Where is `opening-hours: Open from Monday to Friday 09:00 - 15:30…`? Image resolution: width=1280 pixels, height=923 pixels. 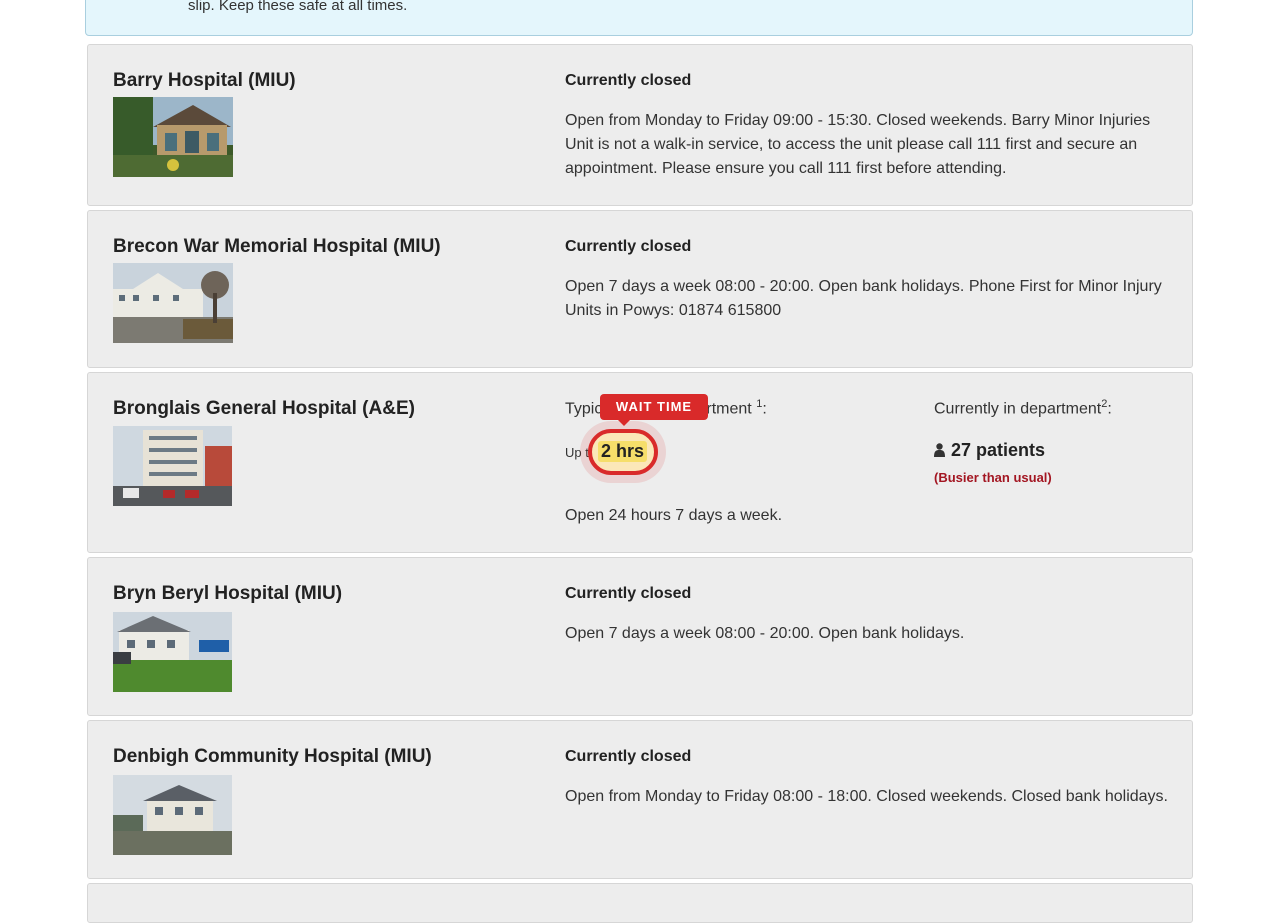
opening-hours: Open from Monday to Friday 09:00 - 15:30… is located at coordinates (858, 144).